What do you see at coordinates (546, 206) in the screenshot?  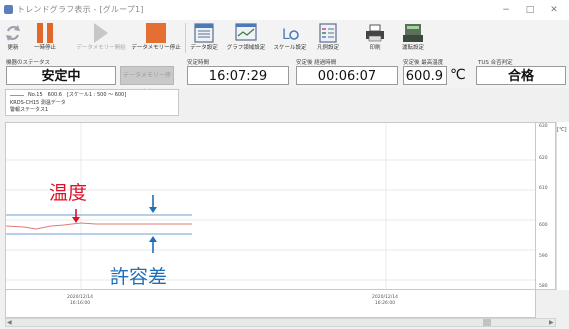 I see `y-axis` at bounding box center [546, 206].